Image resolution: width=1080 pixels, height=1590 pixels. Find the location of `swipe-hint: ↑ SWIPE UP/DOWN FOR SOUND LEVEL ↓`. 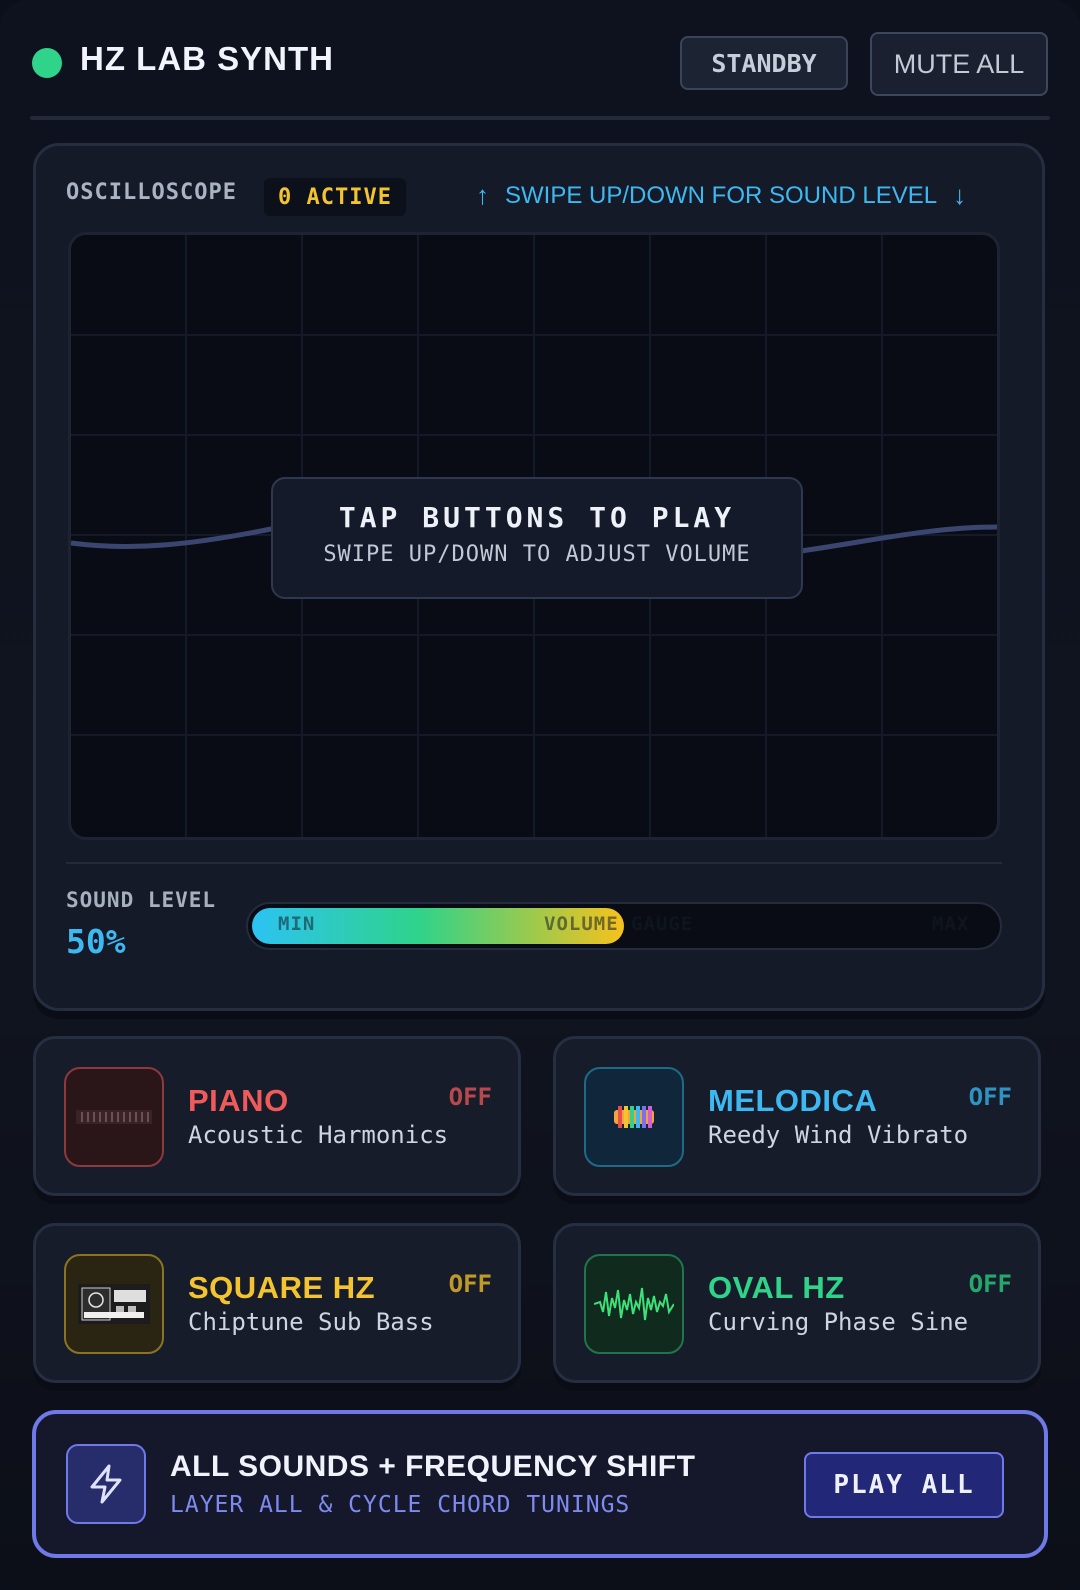

swipe-hint: ↑ SWIPE UP/DOWN FOR SOUND LEVEL ↓ is located at coordinates (721, 195).